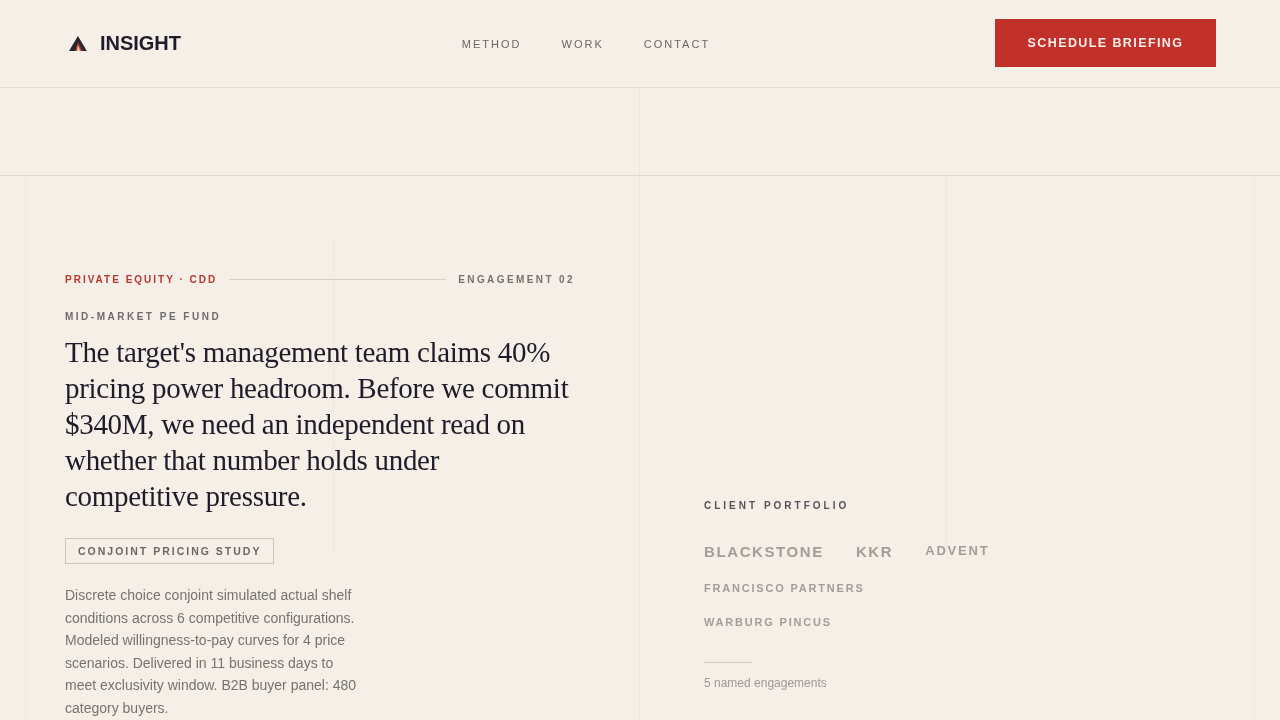  I want to click on summary-paragraph: Discrete choice conjoint simulated actual shelf conditions across 6 competitive configurations. Modeled willingness-to-pay curves for 4 price scenarios. Delivered in 11 business days to meet exclusivity window. B2B buyer panel: 480 category buyers., so click(211, 652).